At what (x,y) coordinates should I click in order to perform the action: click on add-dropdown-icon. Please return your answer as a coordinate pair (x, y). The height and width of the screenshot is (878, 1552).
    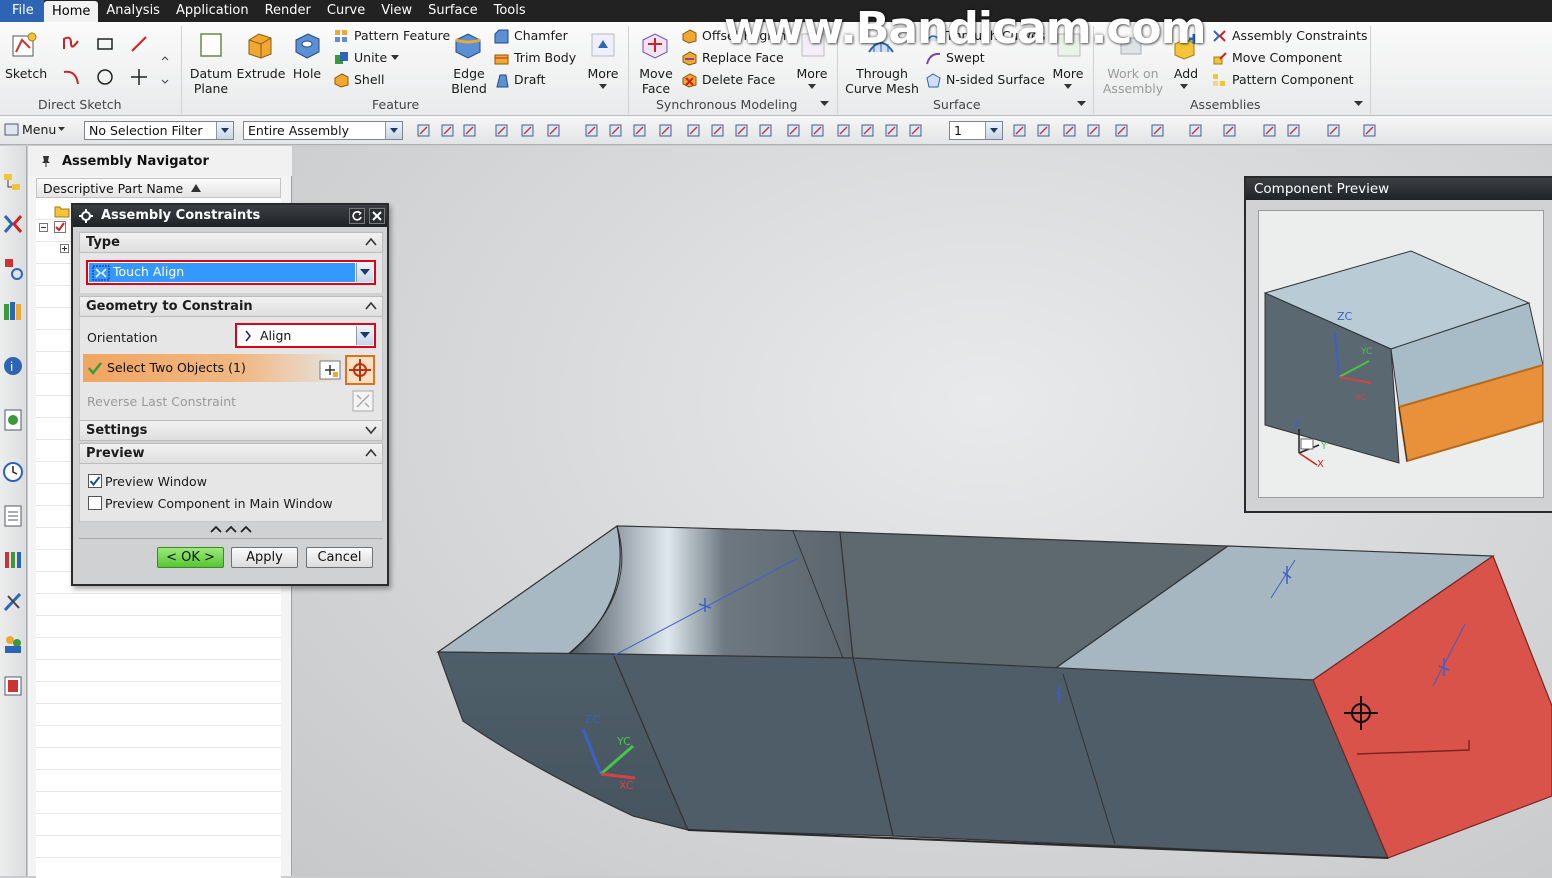
    Looking at the image, I should click on (1184, 87).